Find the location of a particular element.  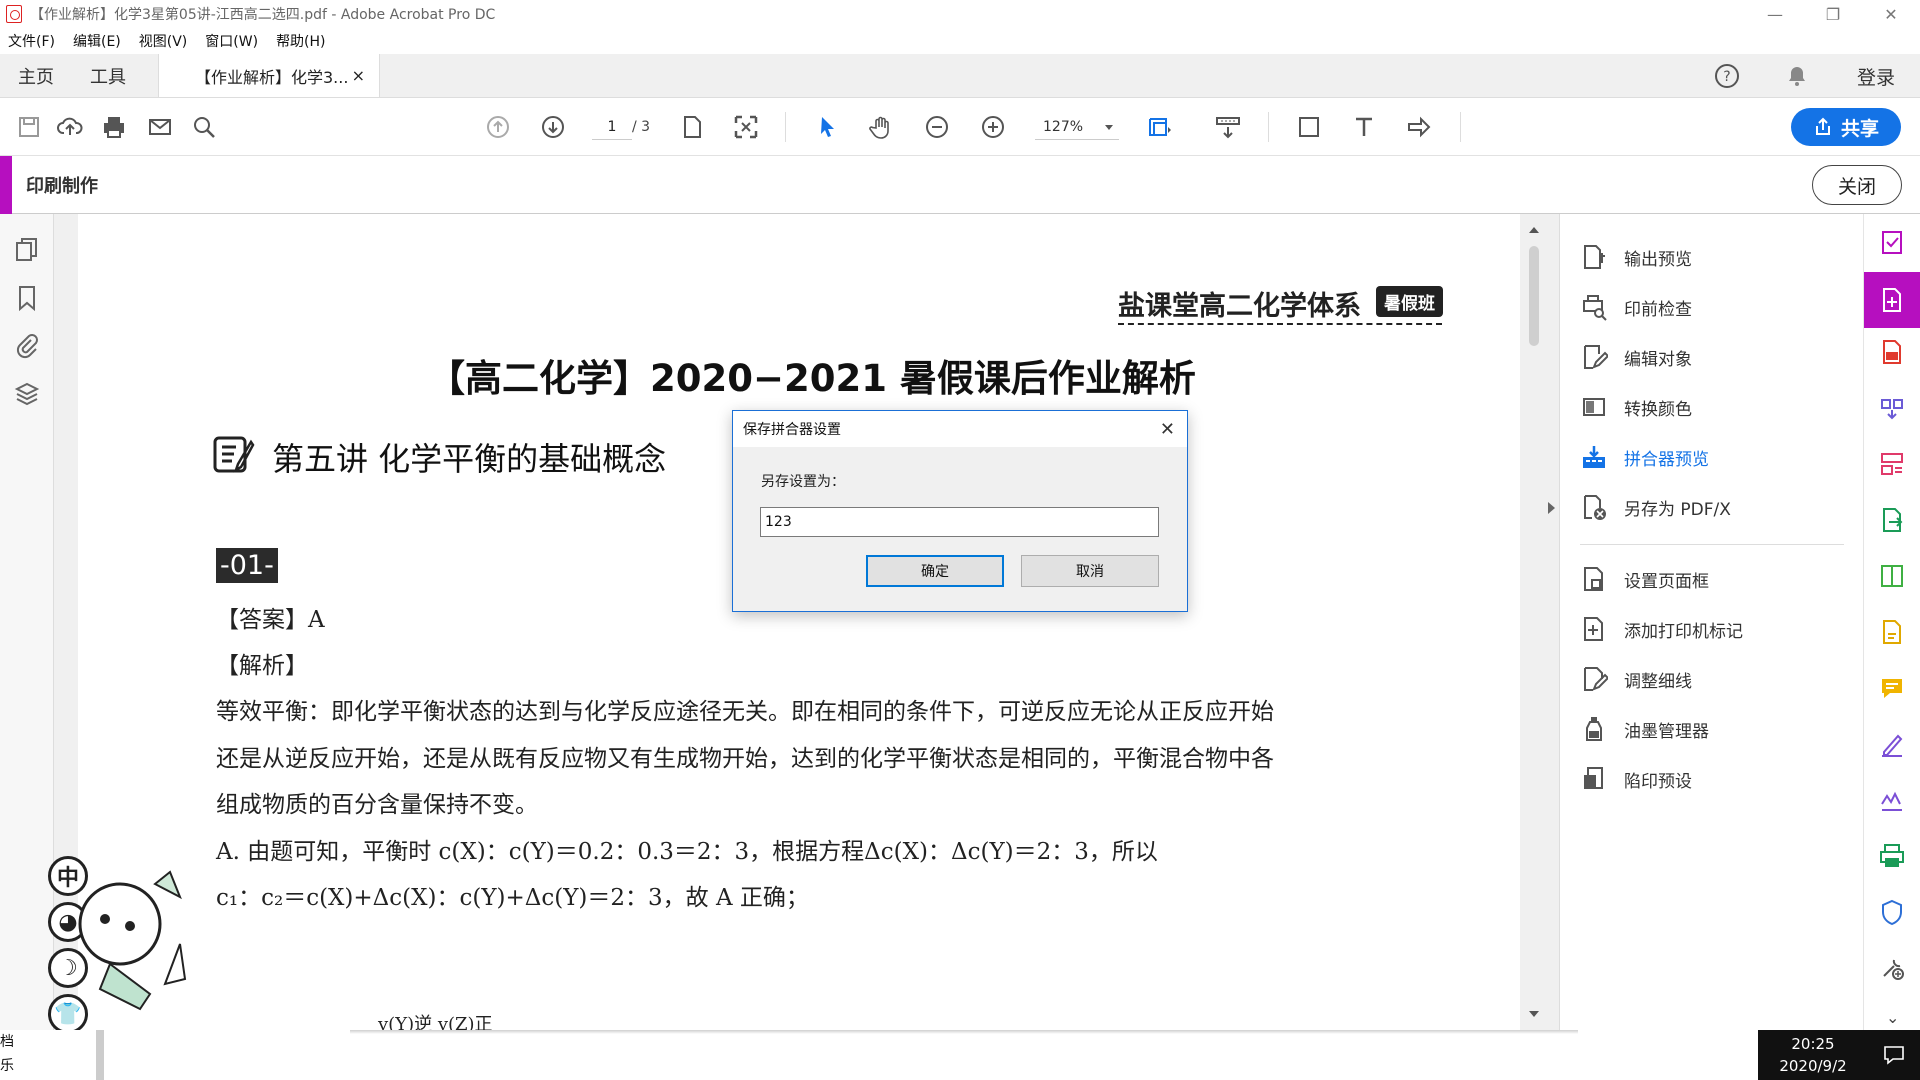

tool-ink-manager: 油墨管理器 is located at coordinates (1644, 729).